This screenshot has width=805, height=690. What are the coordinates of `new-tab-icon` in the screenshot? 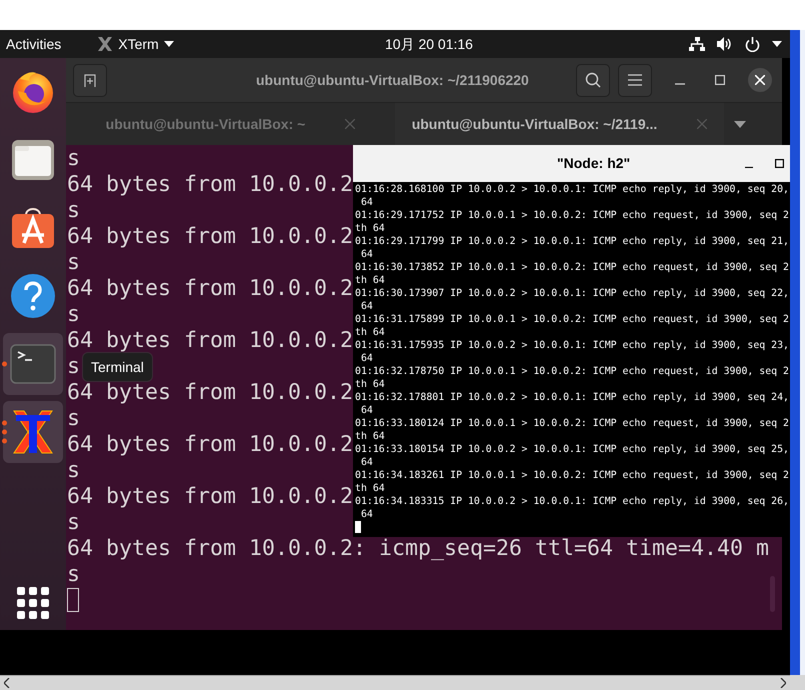 It's located at (90, 80).